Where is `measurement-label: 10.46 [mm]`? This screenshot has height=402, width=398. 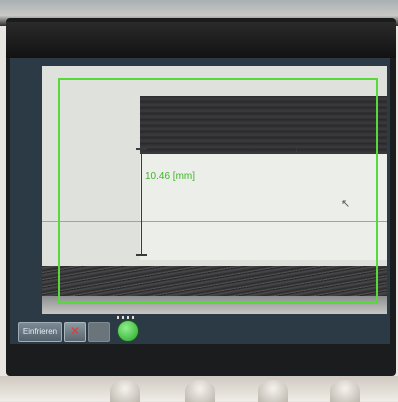
measurement-label: 10.46 [mm] is located at coordinates (170, 176).